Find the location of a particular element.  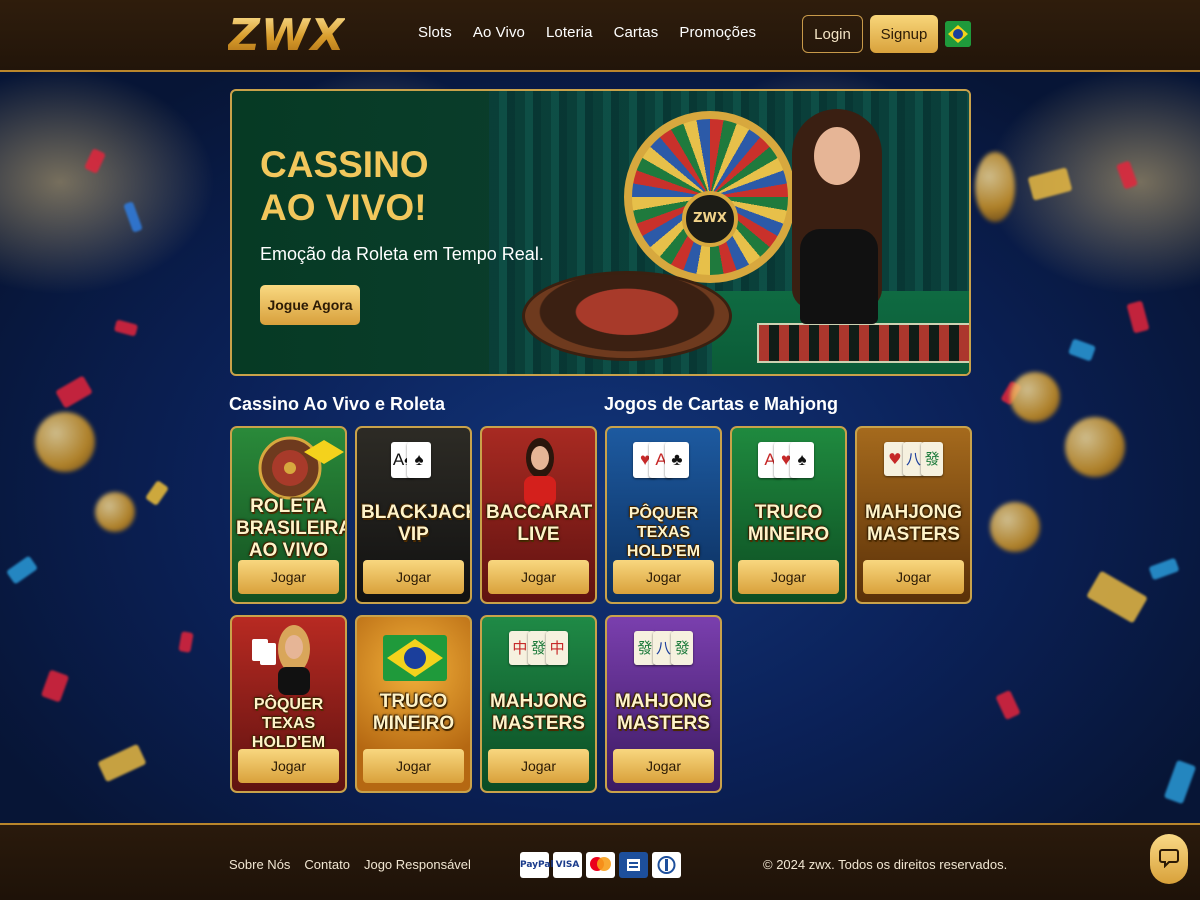

hero-subtitle: Emoção da Roleta em Tempo Real. is located at coordinates (402, 254).